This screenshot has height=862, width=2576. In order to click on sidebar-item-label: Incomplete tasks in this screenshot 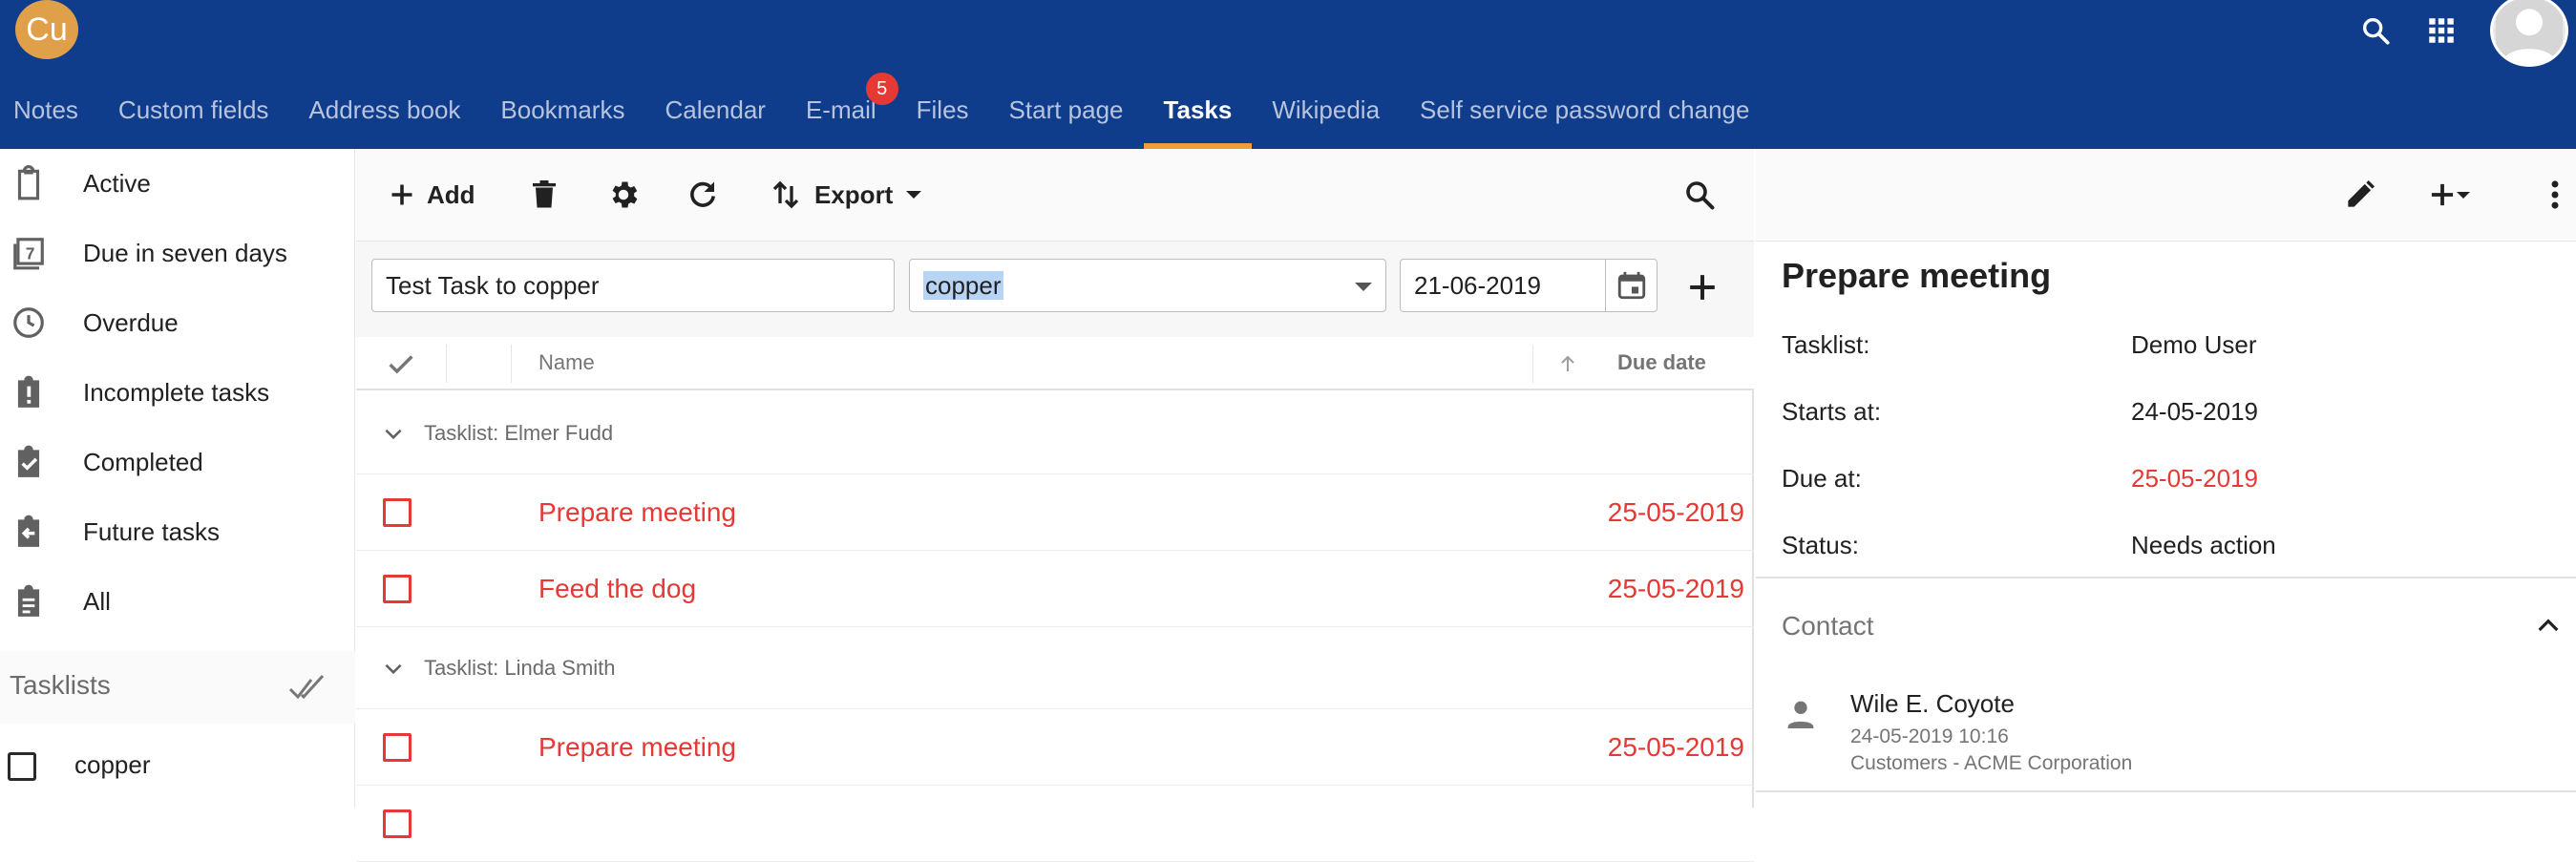, I will do `click(176, 392)`.